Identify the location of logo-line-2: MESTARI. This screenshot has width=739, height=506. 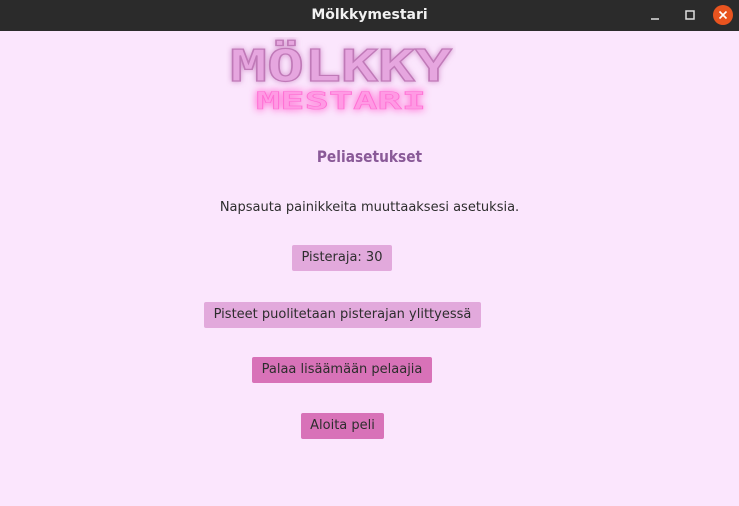
(341, 101).